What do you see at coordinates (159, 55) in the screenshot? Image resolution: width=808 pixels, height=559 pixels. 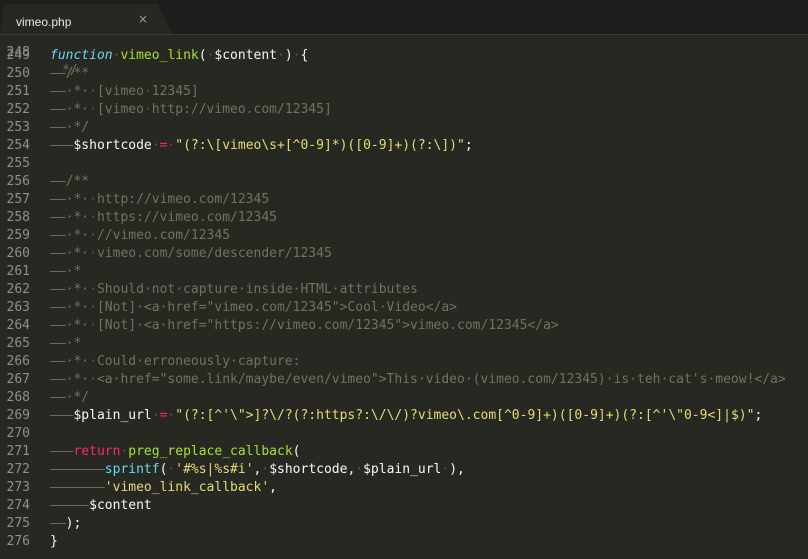 I see `token-fn: vimeo_link` at bounding box center [159, 55].